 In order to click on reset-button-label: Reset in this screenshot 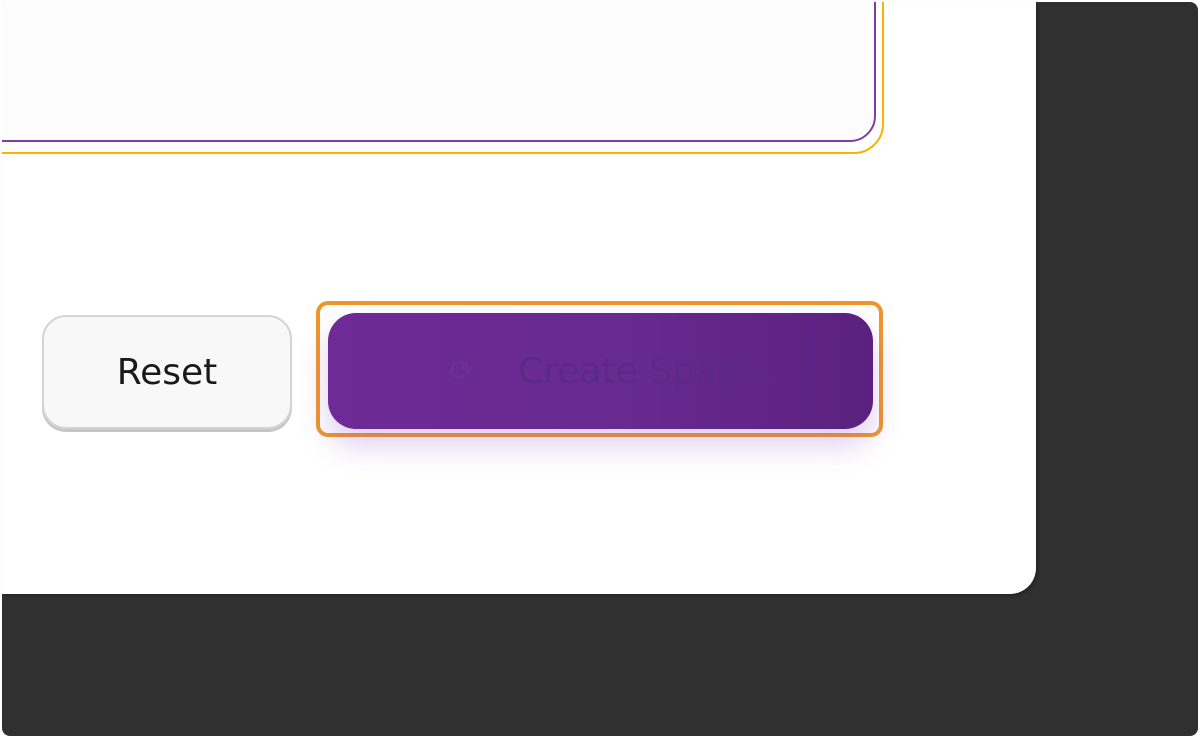, I will do `click(167, 372)`.